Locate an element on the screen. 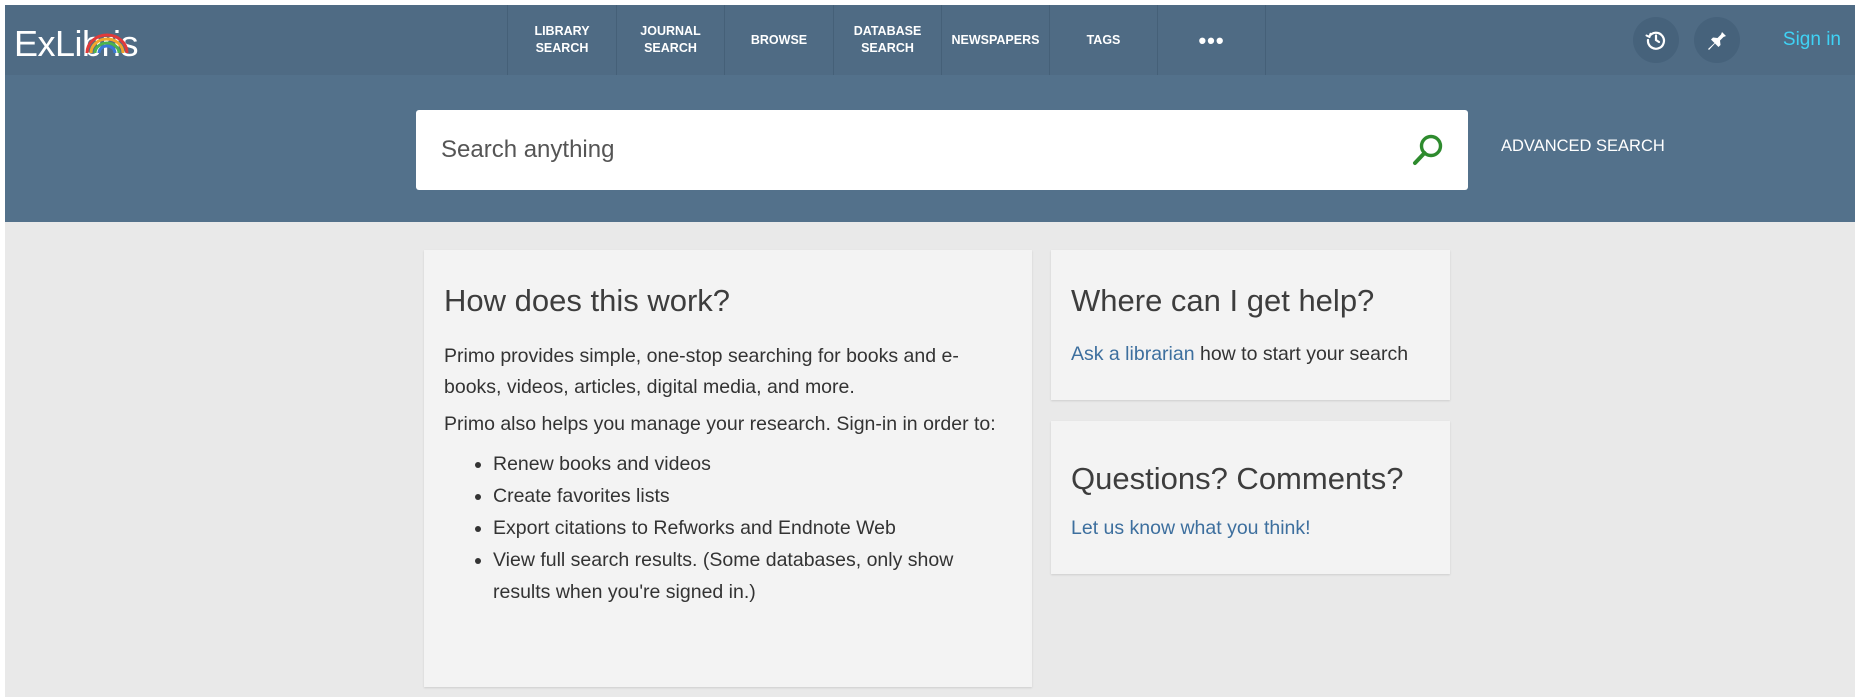 The image size is (1855, 697). sign-in-link: Sign in is located at coordinates (1812, 40).